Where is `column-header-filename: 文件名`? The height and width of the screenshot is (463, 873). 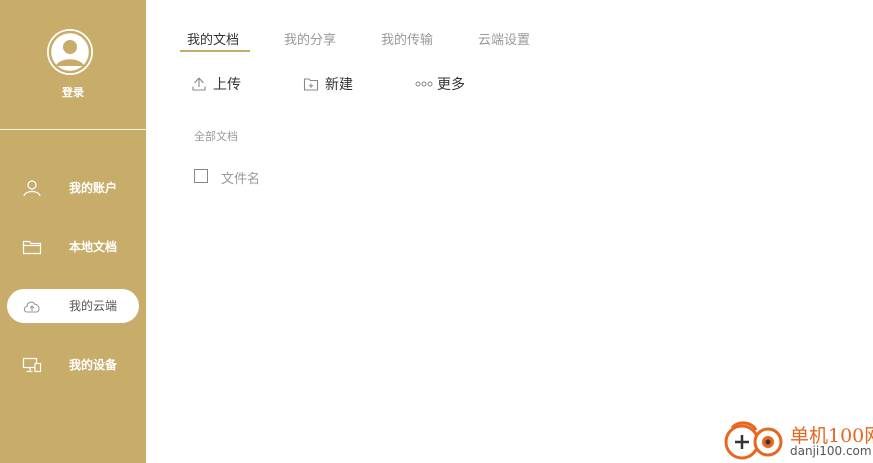 column-header-filename: 文件名 is located at coordinates (240, 177).